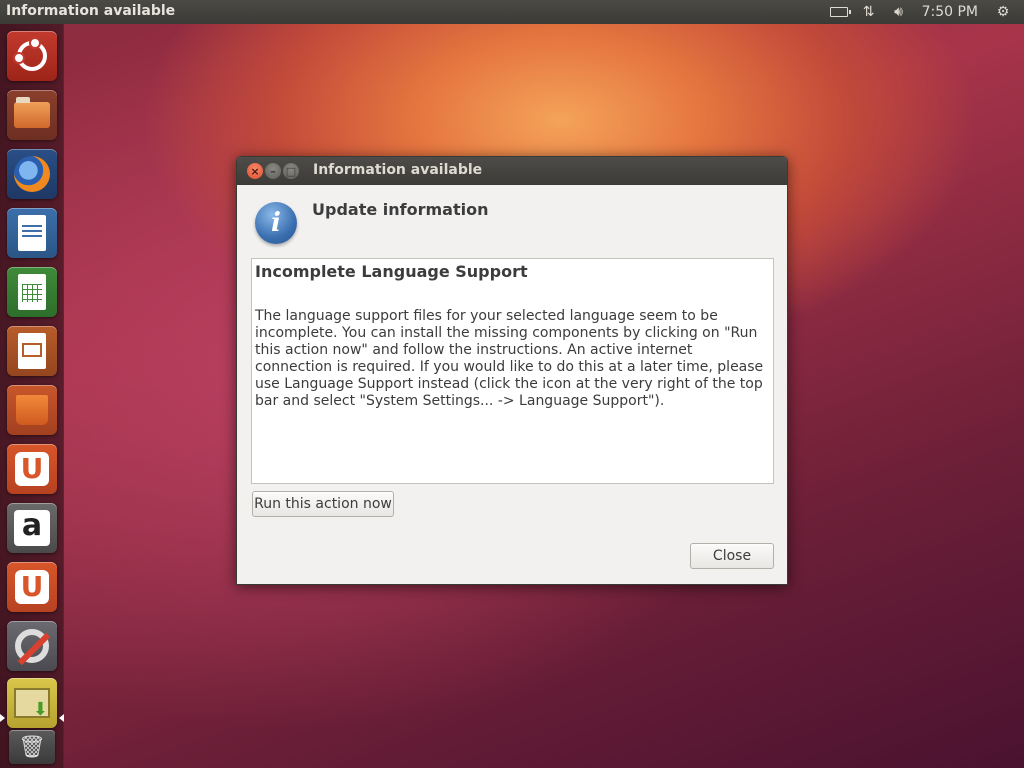 This screenshot has width=1024, height=768. I want to click on running-indicator-icon, so click(2, 718).